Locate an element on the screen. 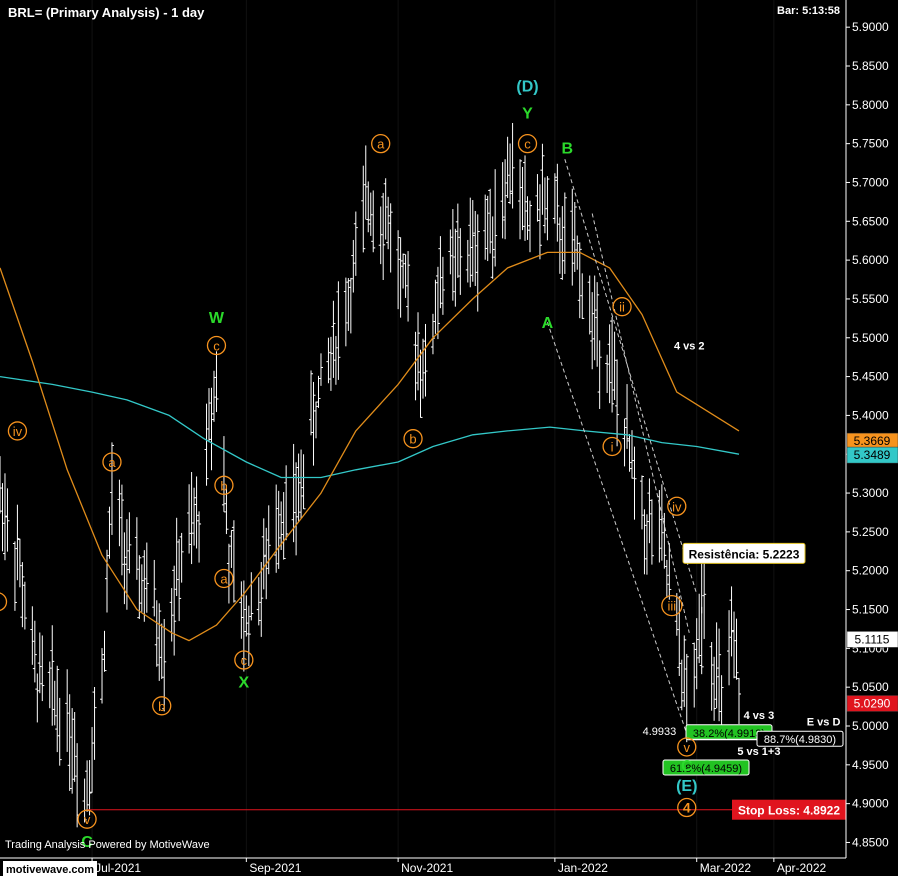 Image resolution: width=898 pixels, height=876 pixels. wave-label: X is located at coordinates (244, 683).